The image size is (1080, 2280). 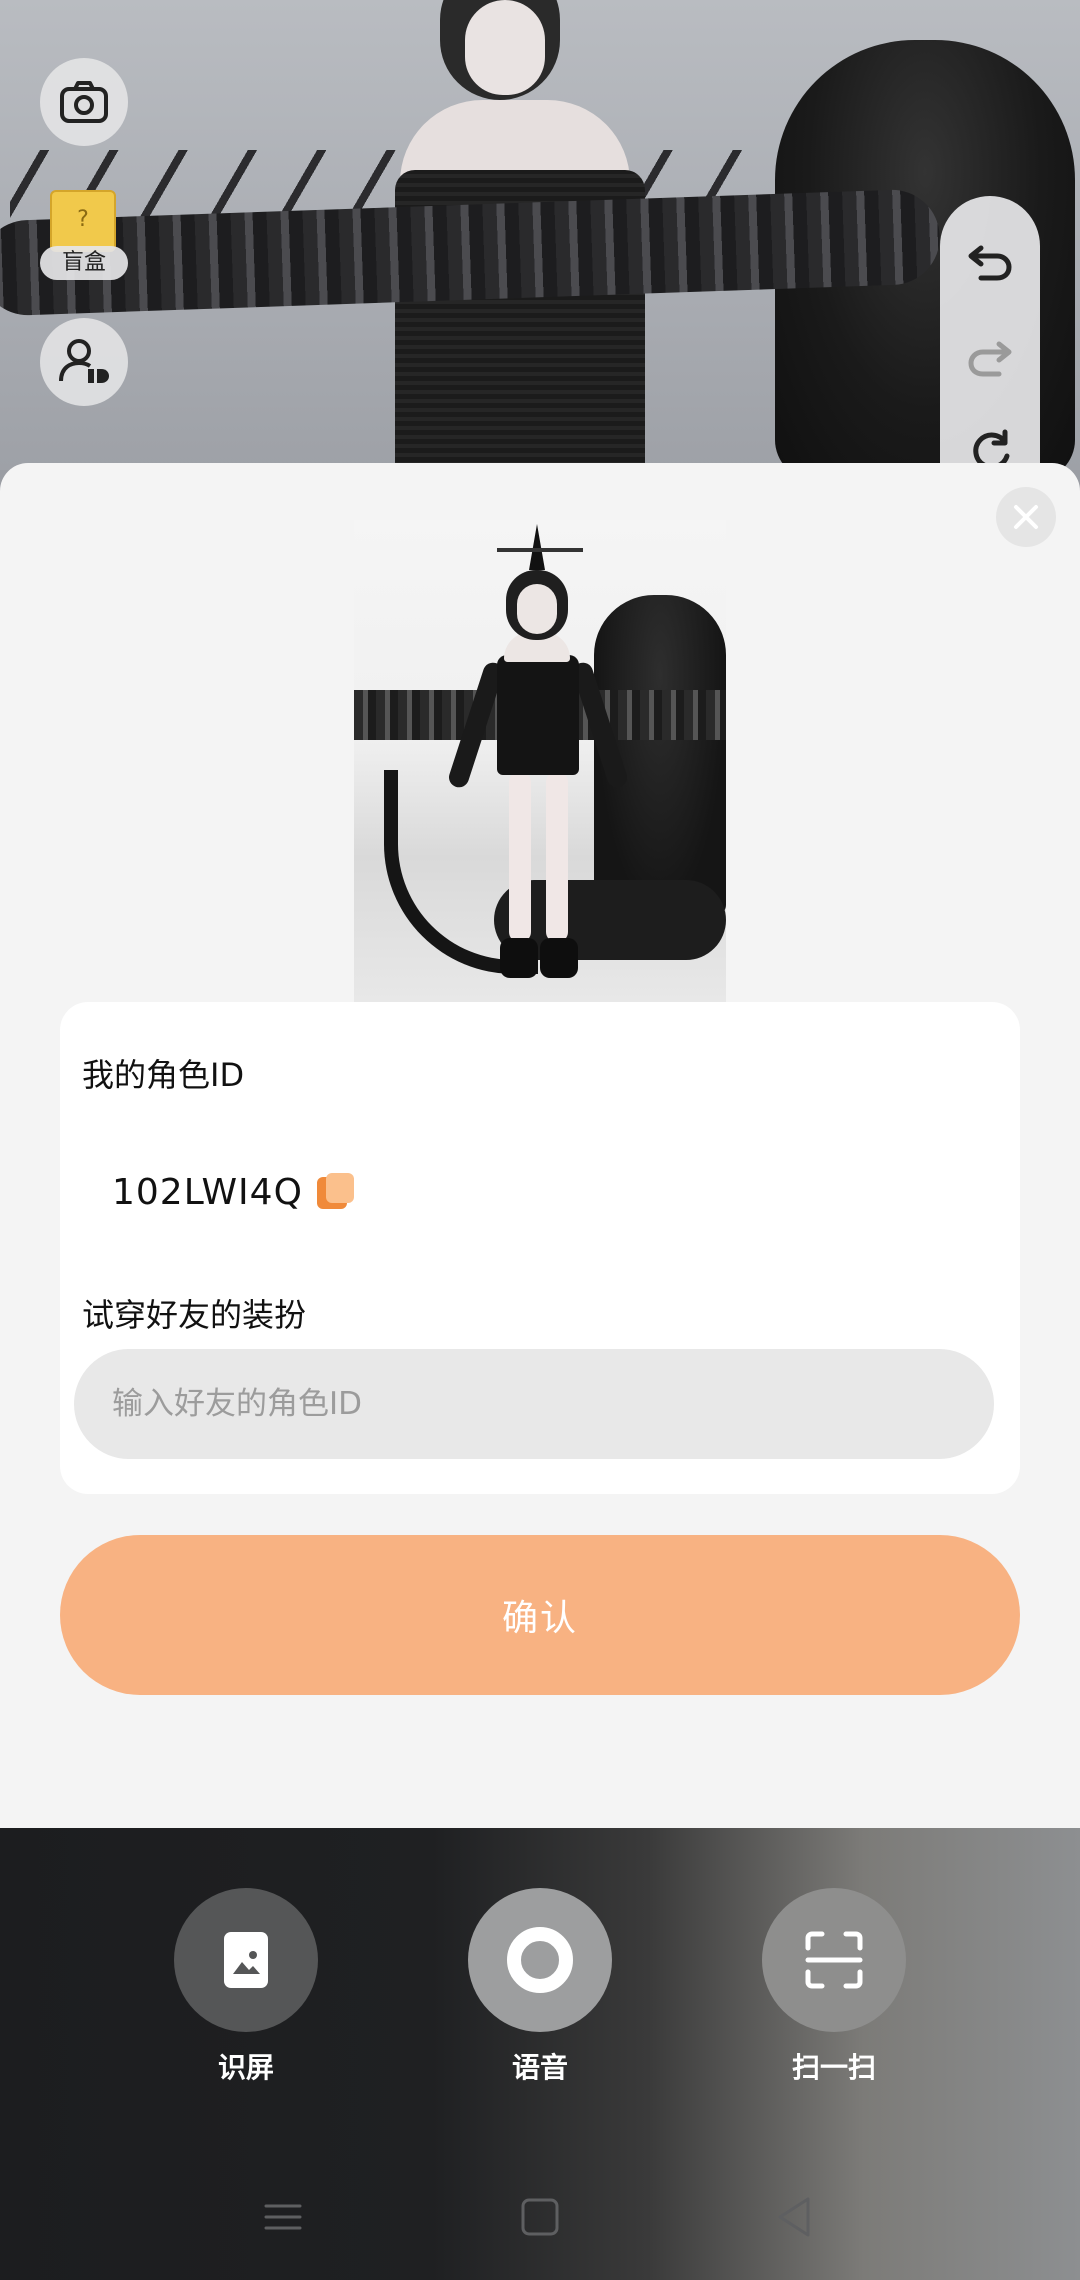 What do you see at coordinates (540, 550) in the screenshot?
I see `preview-halo` at bounding box center [540, 550].